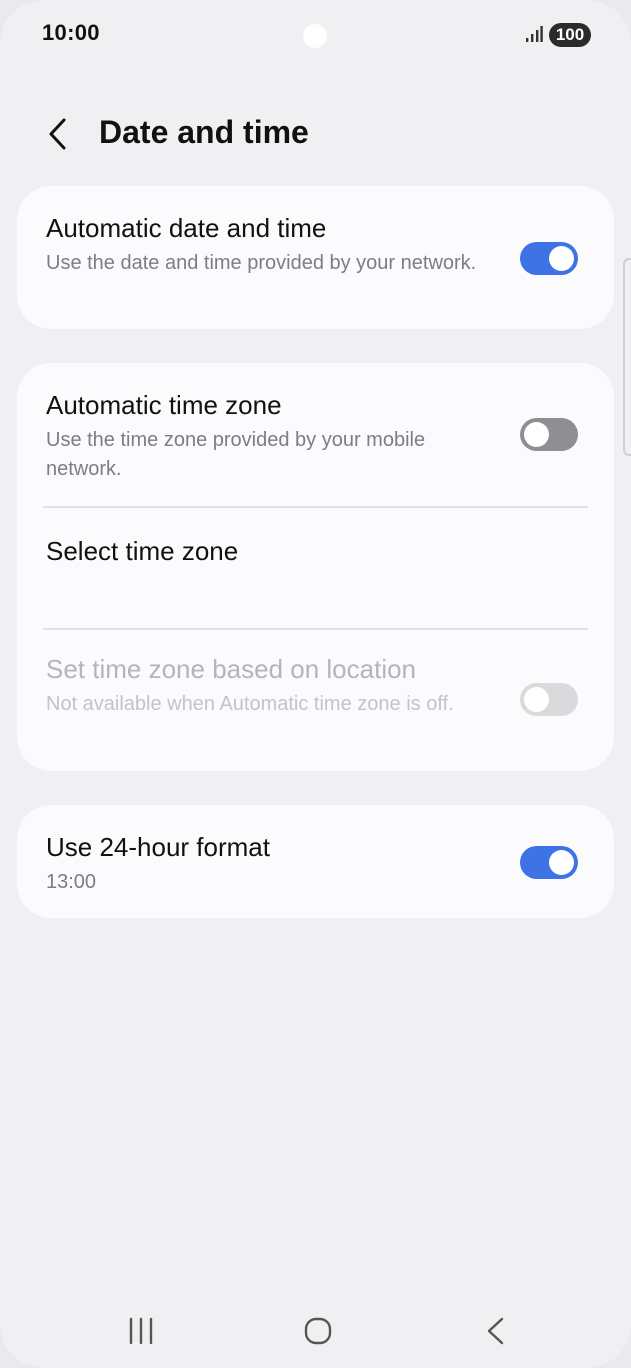 This screenshot has height=1368, width=631. What do you see at coordinates (570, 35) in the screenshot?
I see `battery-badge: 100` at bounding box center [570, 35].